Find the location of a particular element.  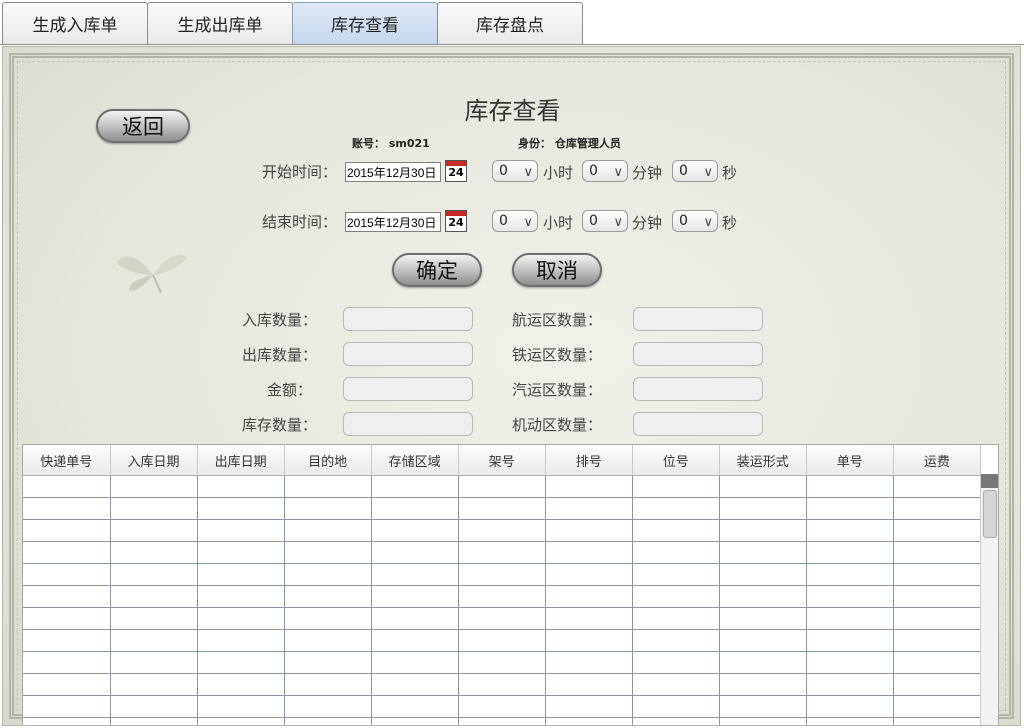

column-header: 入库日期 is located at coordinates (154, 460).